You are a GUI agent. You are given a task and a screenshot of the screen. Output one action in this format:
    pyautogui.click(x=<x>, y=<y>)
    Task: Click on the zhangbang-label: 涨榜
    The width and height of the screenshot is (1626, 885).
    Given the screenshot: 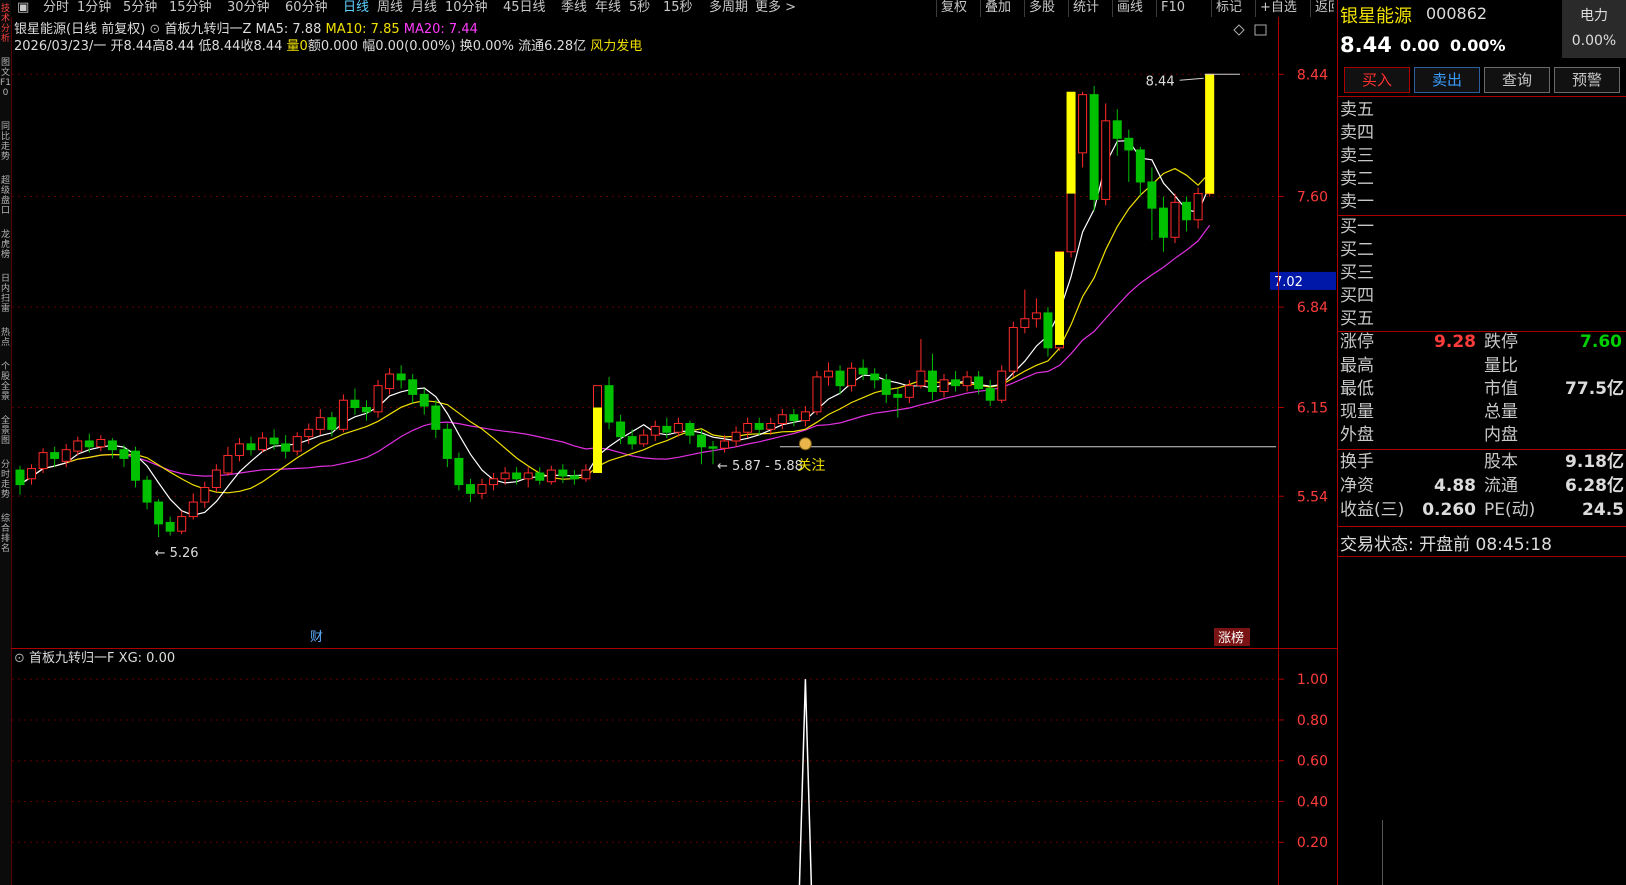 What is the action you would take?
    pyautogui.click(x=1231, y=638)
    